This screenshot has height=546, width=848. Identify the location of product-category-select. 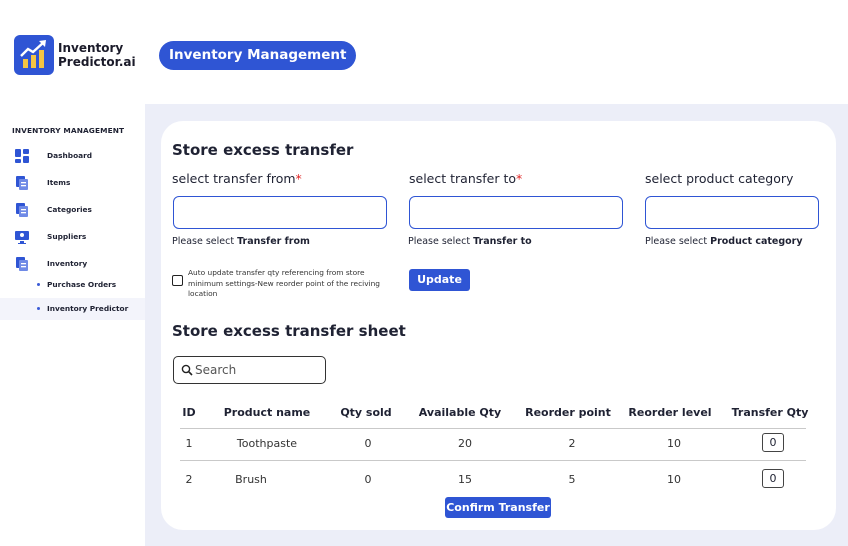
(732, 212).